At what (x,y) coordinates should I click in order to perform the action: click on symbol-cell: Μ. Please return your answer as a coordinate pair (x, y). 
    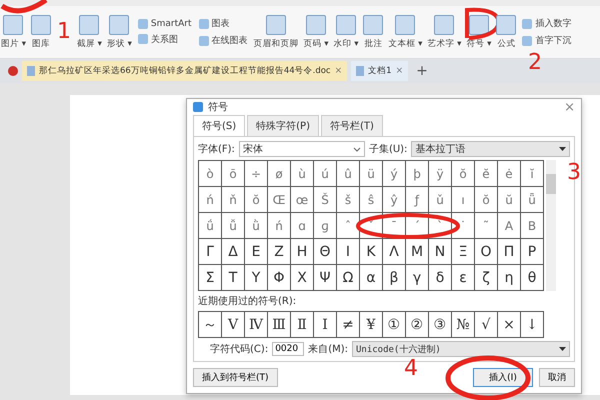
    Looking at the image, I should click on (417, 252).